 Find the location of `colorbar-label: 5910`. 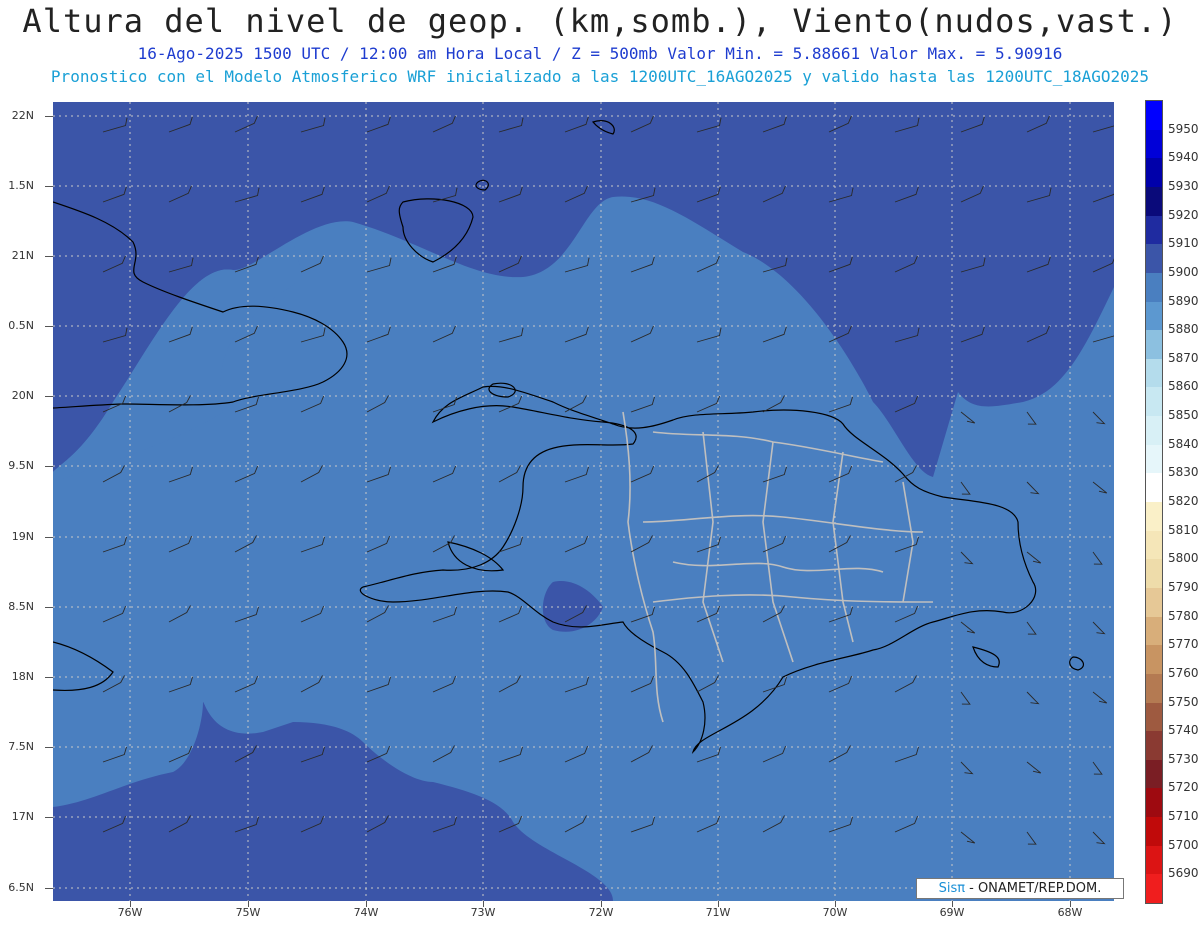

colorbar-label: 5910 is located at coordinates (1183, 243).